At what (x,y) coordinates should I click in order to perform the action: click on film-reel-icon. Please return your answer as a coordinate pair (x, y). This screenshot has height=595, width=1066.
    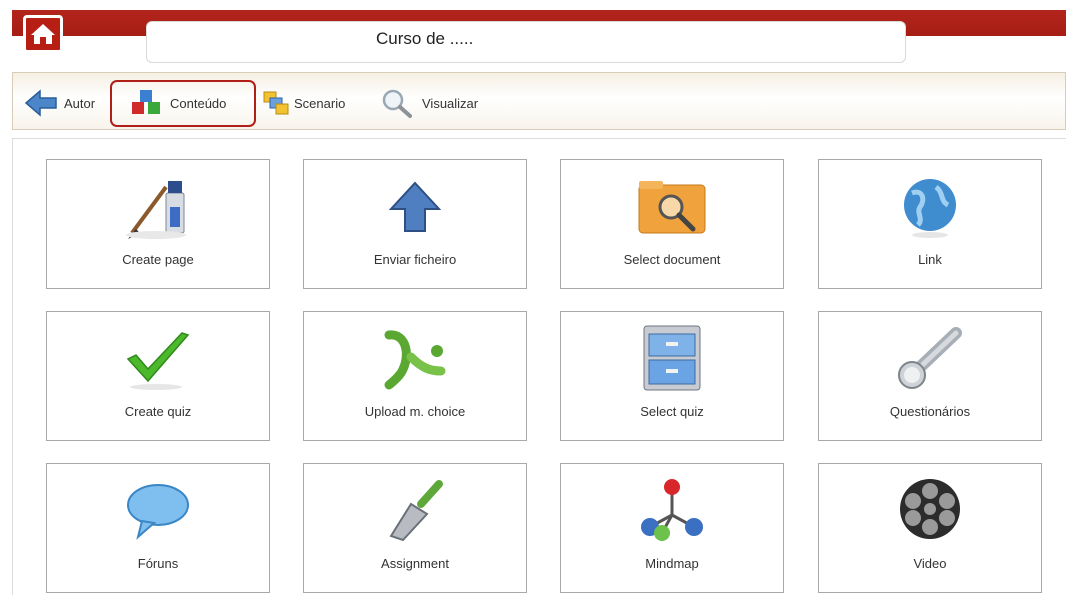
    Looking at the image, I should click on (930, 511).